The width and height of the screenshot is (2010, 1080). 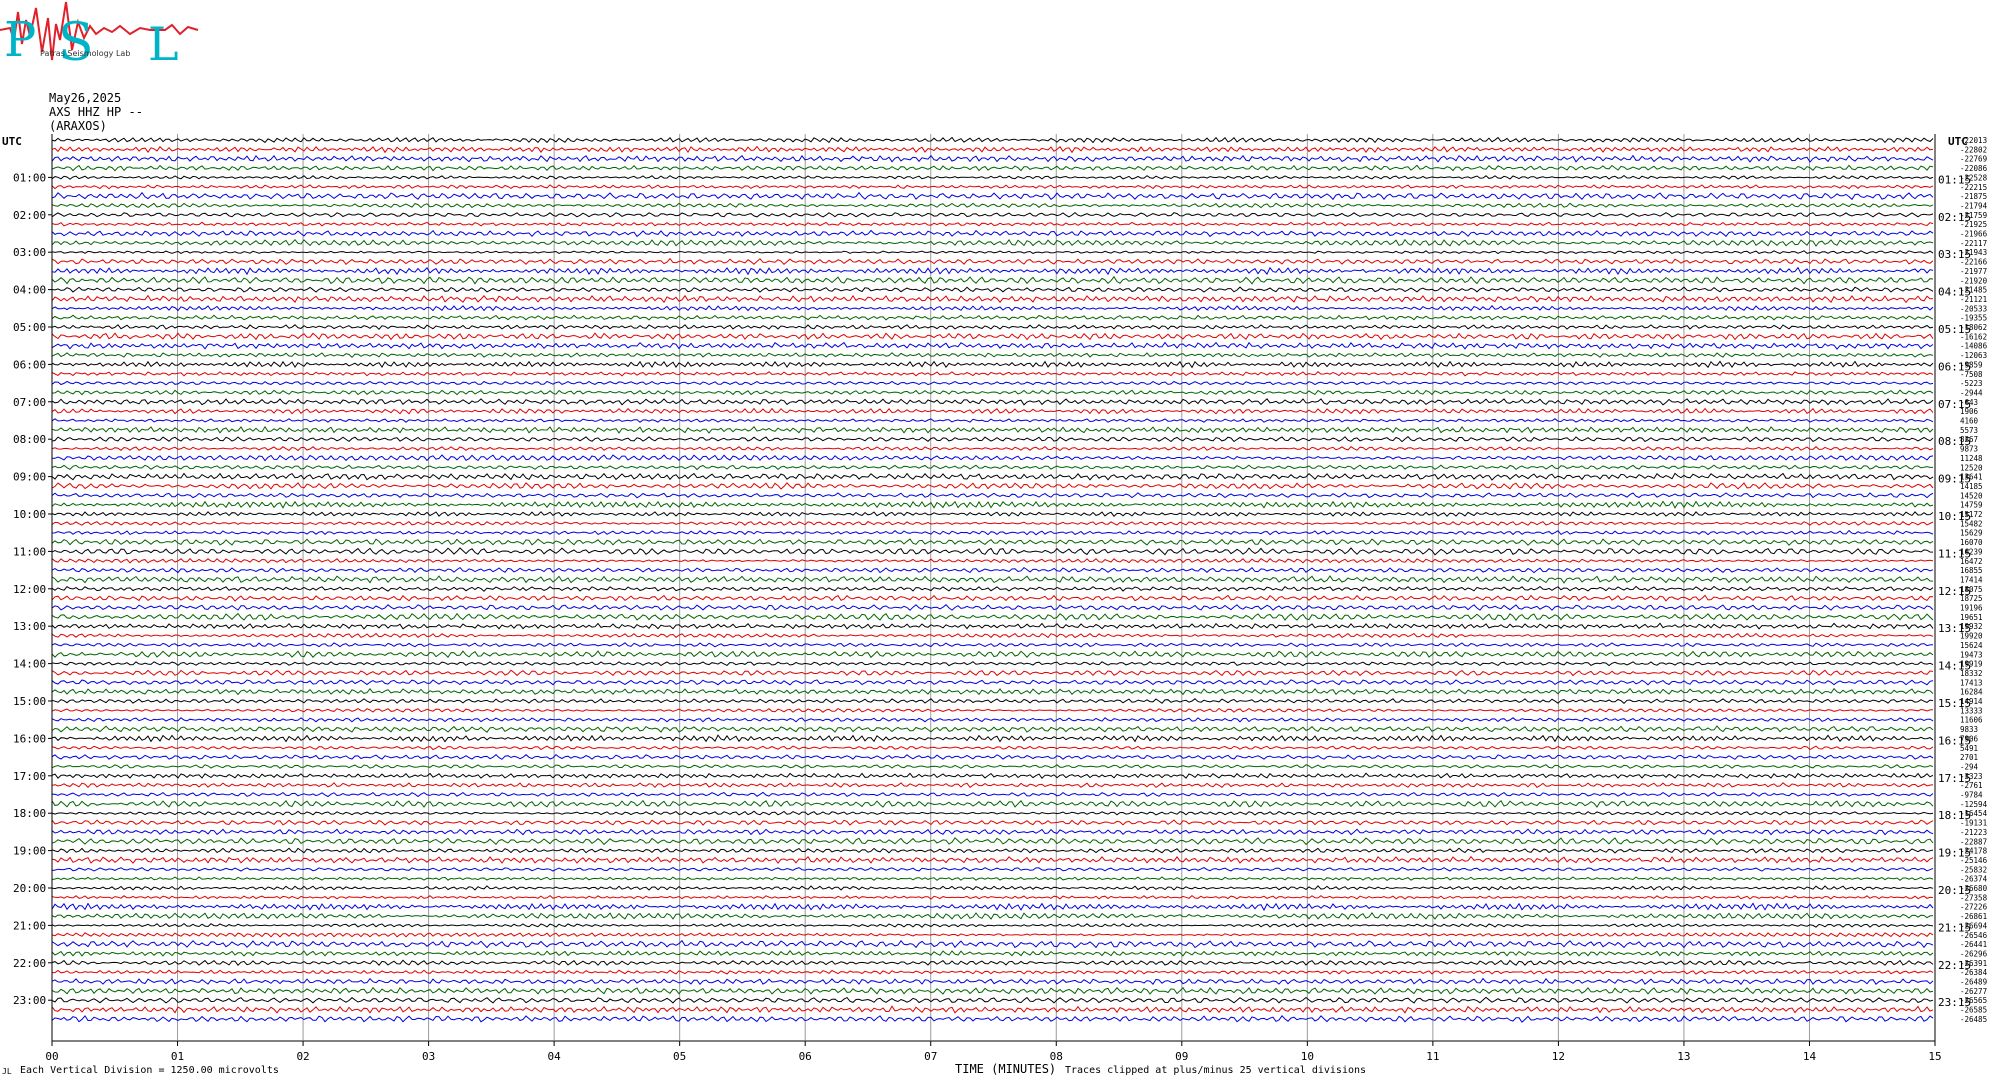 What do you see at coordinates (302, 1056) in the screenshot?
I see `x-tick-label: 02` at bounding box center [302, 1056].